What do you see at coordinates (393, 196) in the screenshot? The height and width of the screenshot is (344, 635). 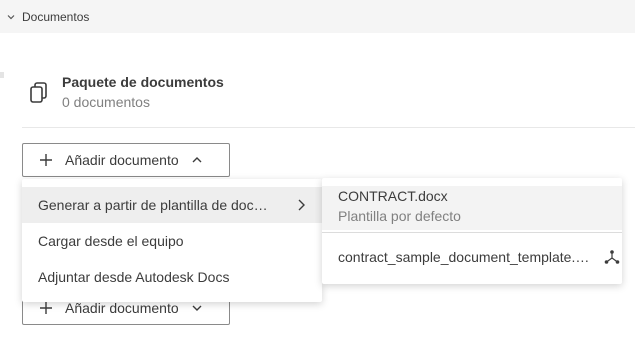 I see `template-name: CONTRACT.docx` at bounding box center [393, 196].